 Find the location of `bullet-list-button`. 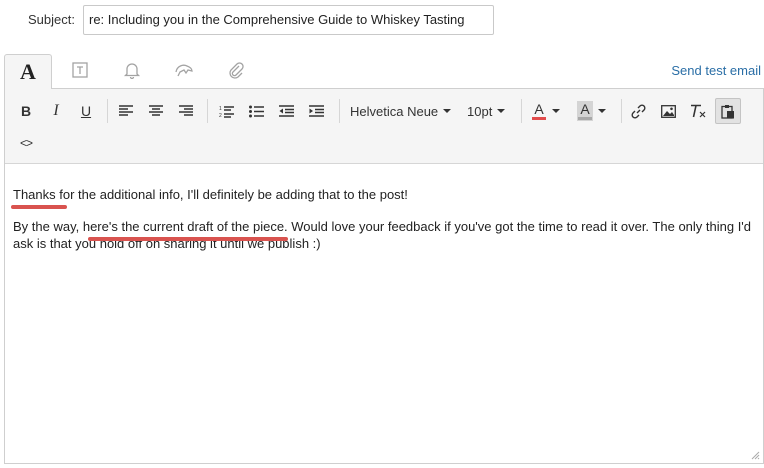

bullet-list-button is located at coordinates (256, 111).